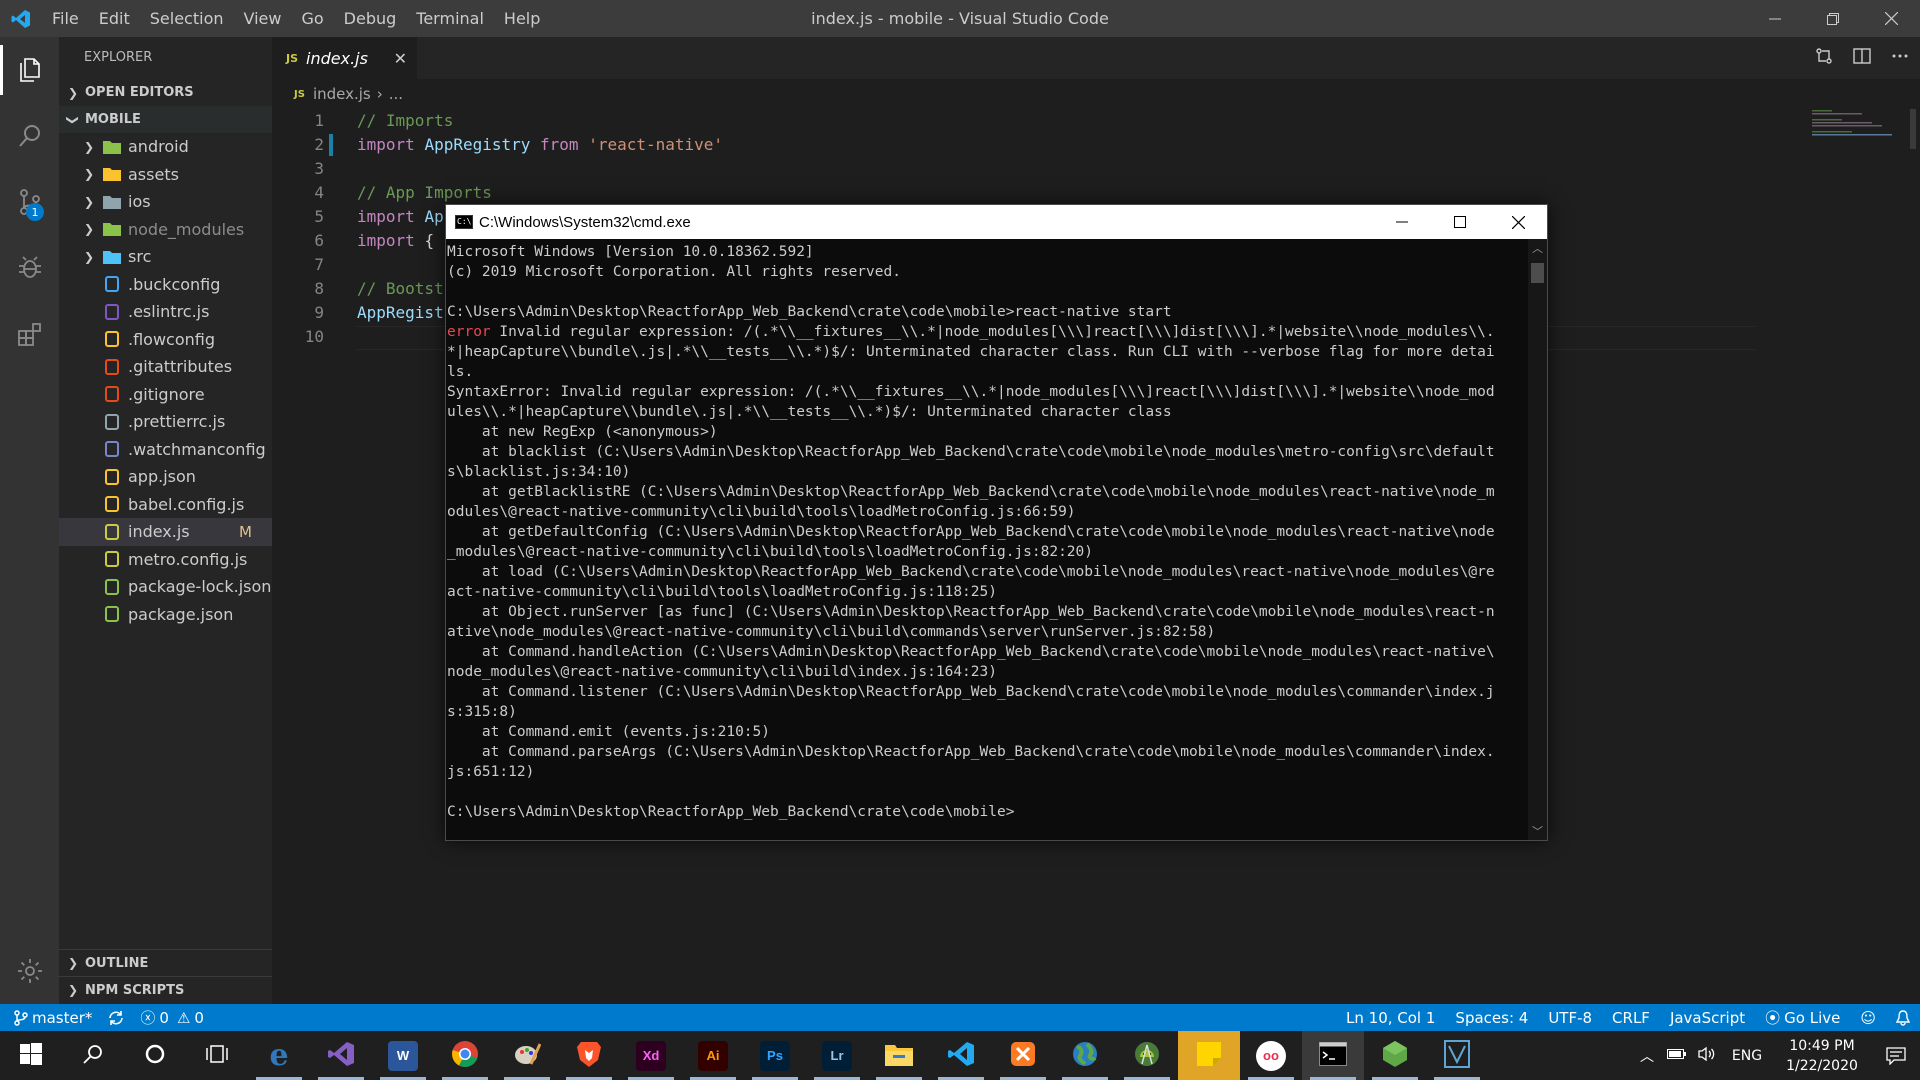  Describe the element at coordinates (899, 1055) in the screenshot. I see `file-explorer-app` at that location.